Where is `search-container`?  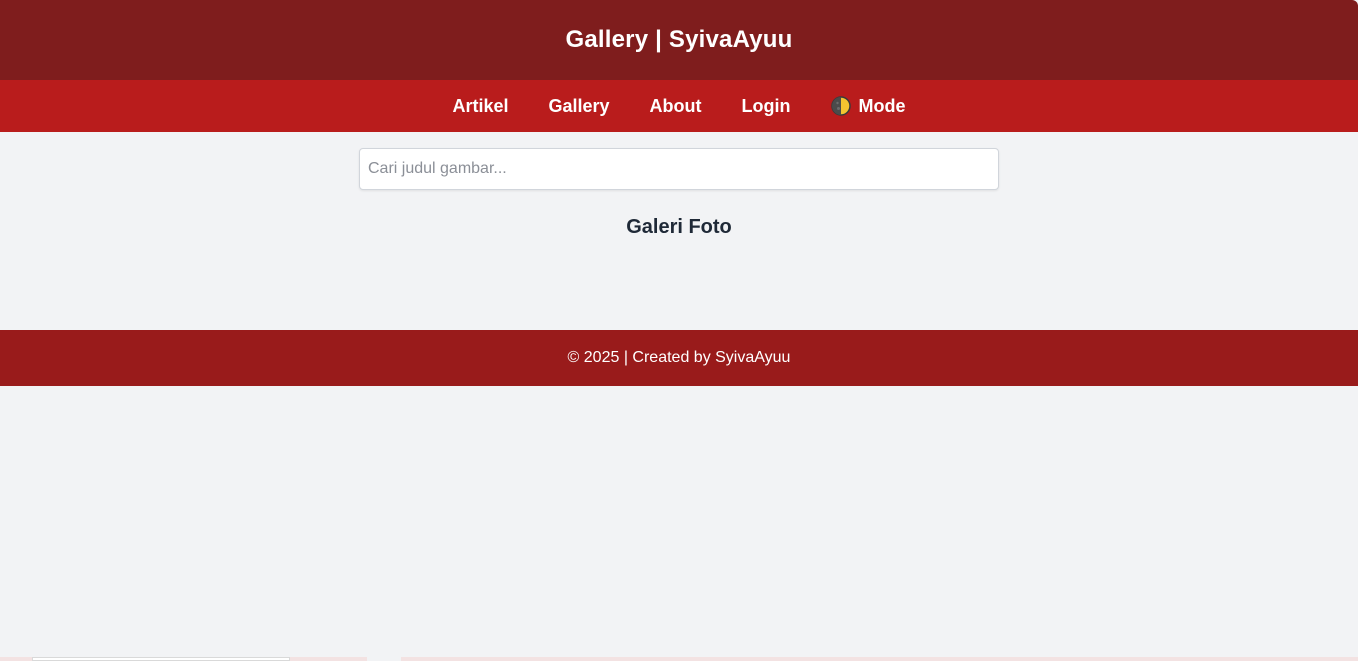
search-container is located at coordinates (679, 169).